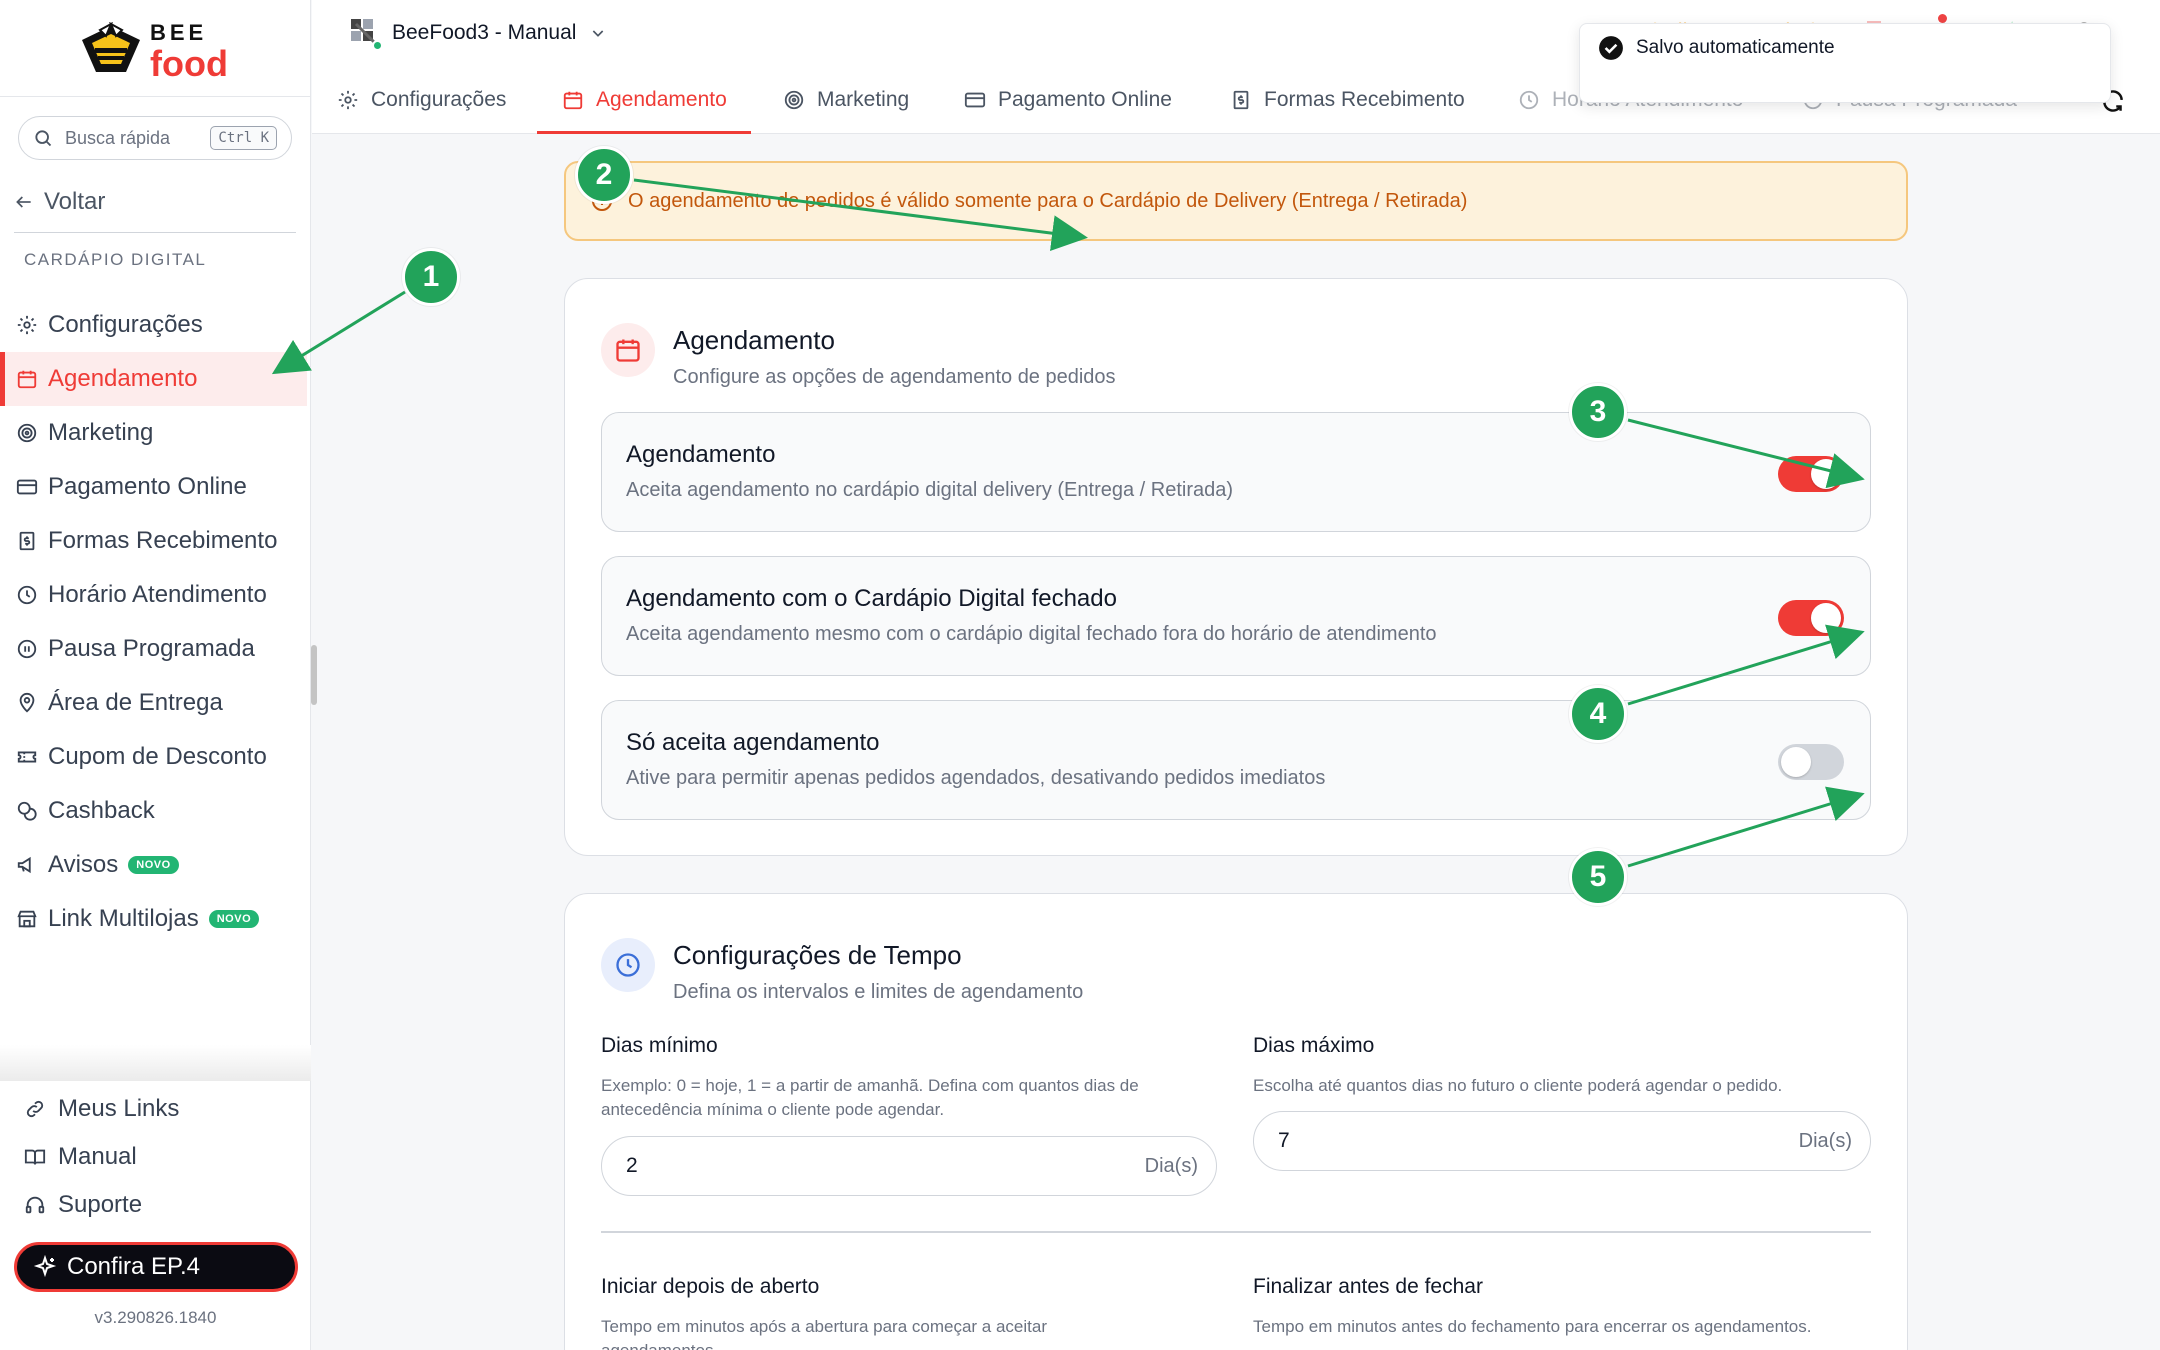 This screenshot has width=2160, height=1350. I want to click on sidebar-item-configuracoes: Configurações, so click(155, 325).